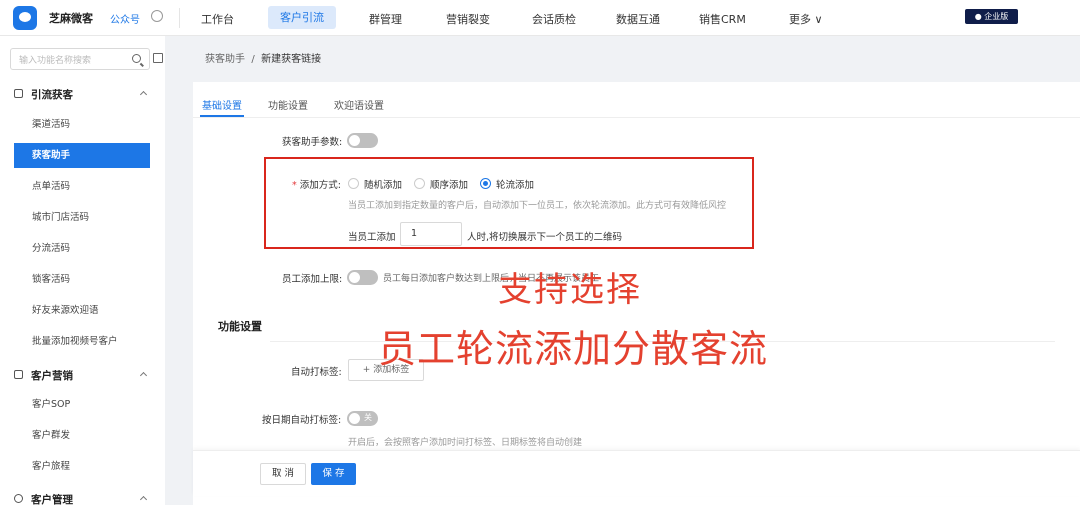 The image size is (1080, 505). Describe the element at coordinates (222, 116) in the screenshot. I see `tab-active-indicator` at that location.